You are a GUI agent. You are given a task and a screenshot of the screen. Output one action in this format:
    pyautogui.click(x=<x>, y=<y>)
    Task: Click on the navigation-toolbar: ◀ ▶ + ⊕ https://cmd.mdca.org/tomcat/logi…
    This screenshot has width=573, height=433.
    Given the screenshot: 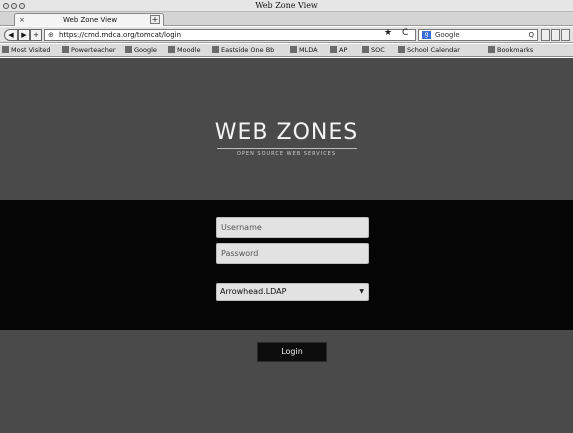 What is the action you would take?
    pyautogui.click(x=286, y=35)
    